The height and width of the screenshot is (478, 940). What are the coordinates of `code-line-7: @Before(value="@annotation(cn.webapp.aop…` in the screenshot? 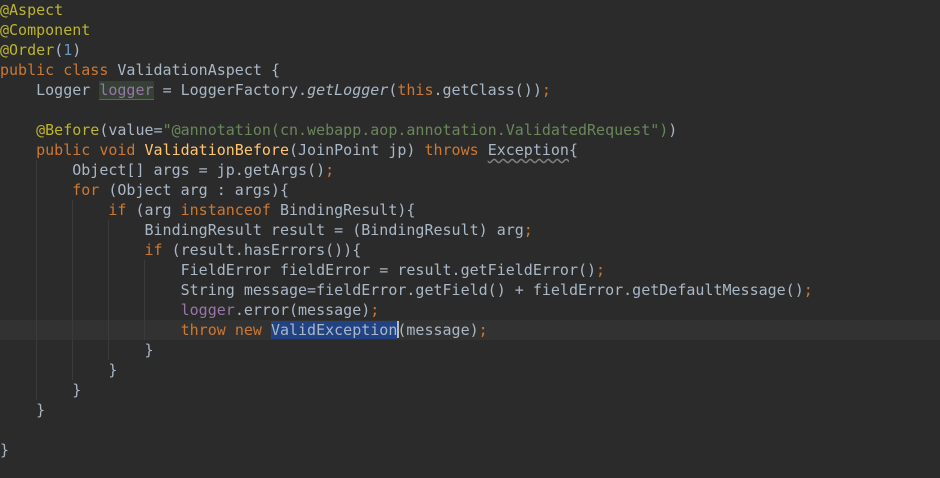 It's located at (470, 130).